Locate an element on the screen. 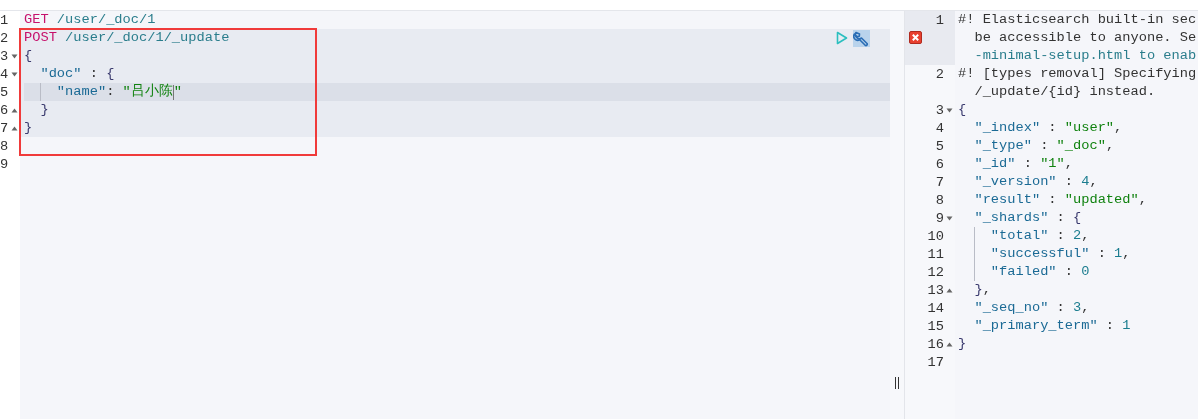  json-key: "_index" is located at coordinates (1007, 128).